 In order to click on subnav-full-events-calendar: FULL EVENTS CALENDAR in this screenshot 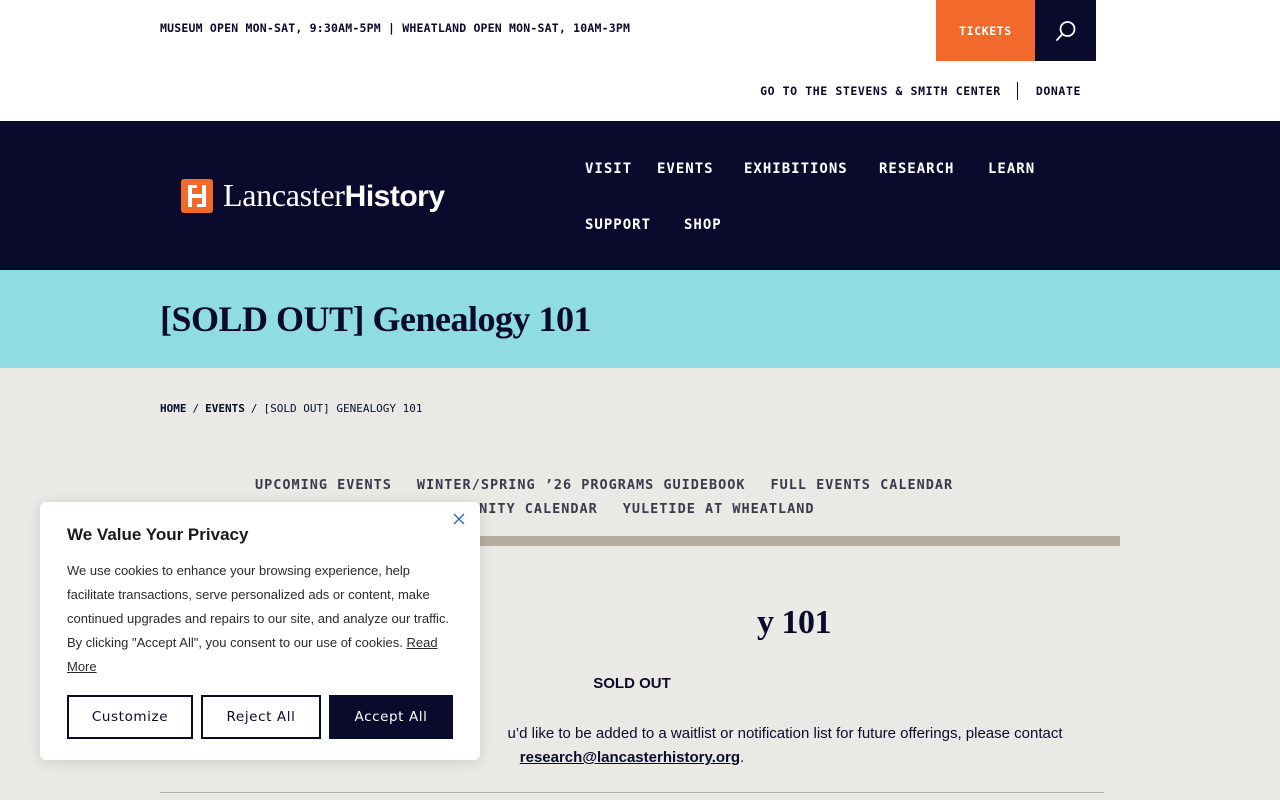, I will do `click(862, 485)`.